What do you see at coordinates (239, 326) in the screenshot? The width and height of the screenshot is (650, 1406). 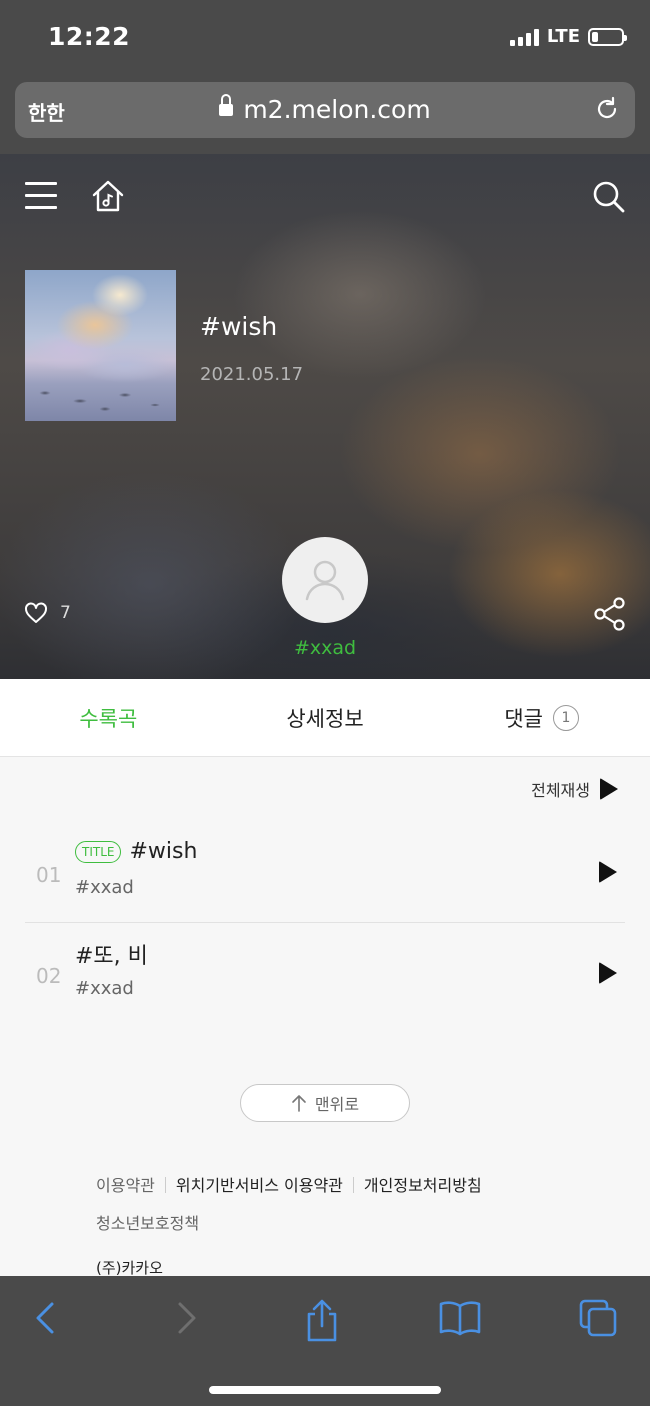 I see `album-title: #wish` at bounding box center [239, 326].